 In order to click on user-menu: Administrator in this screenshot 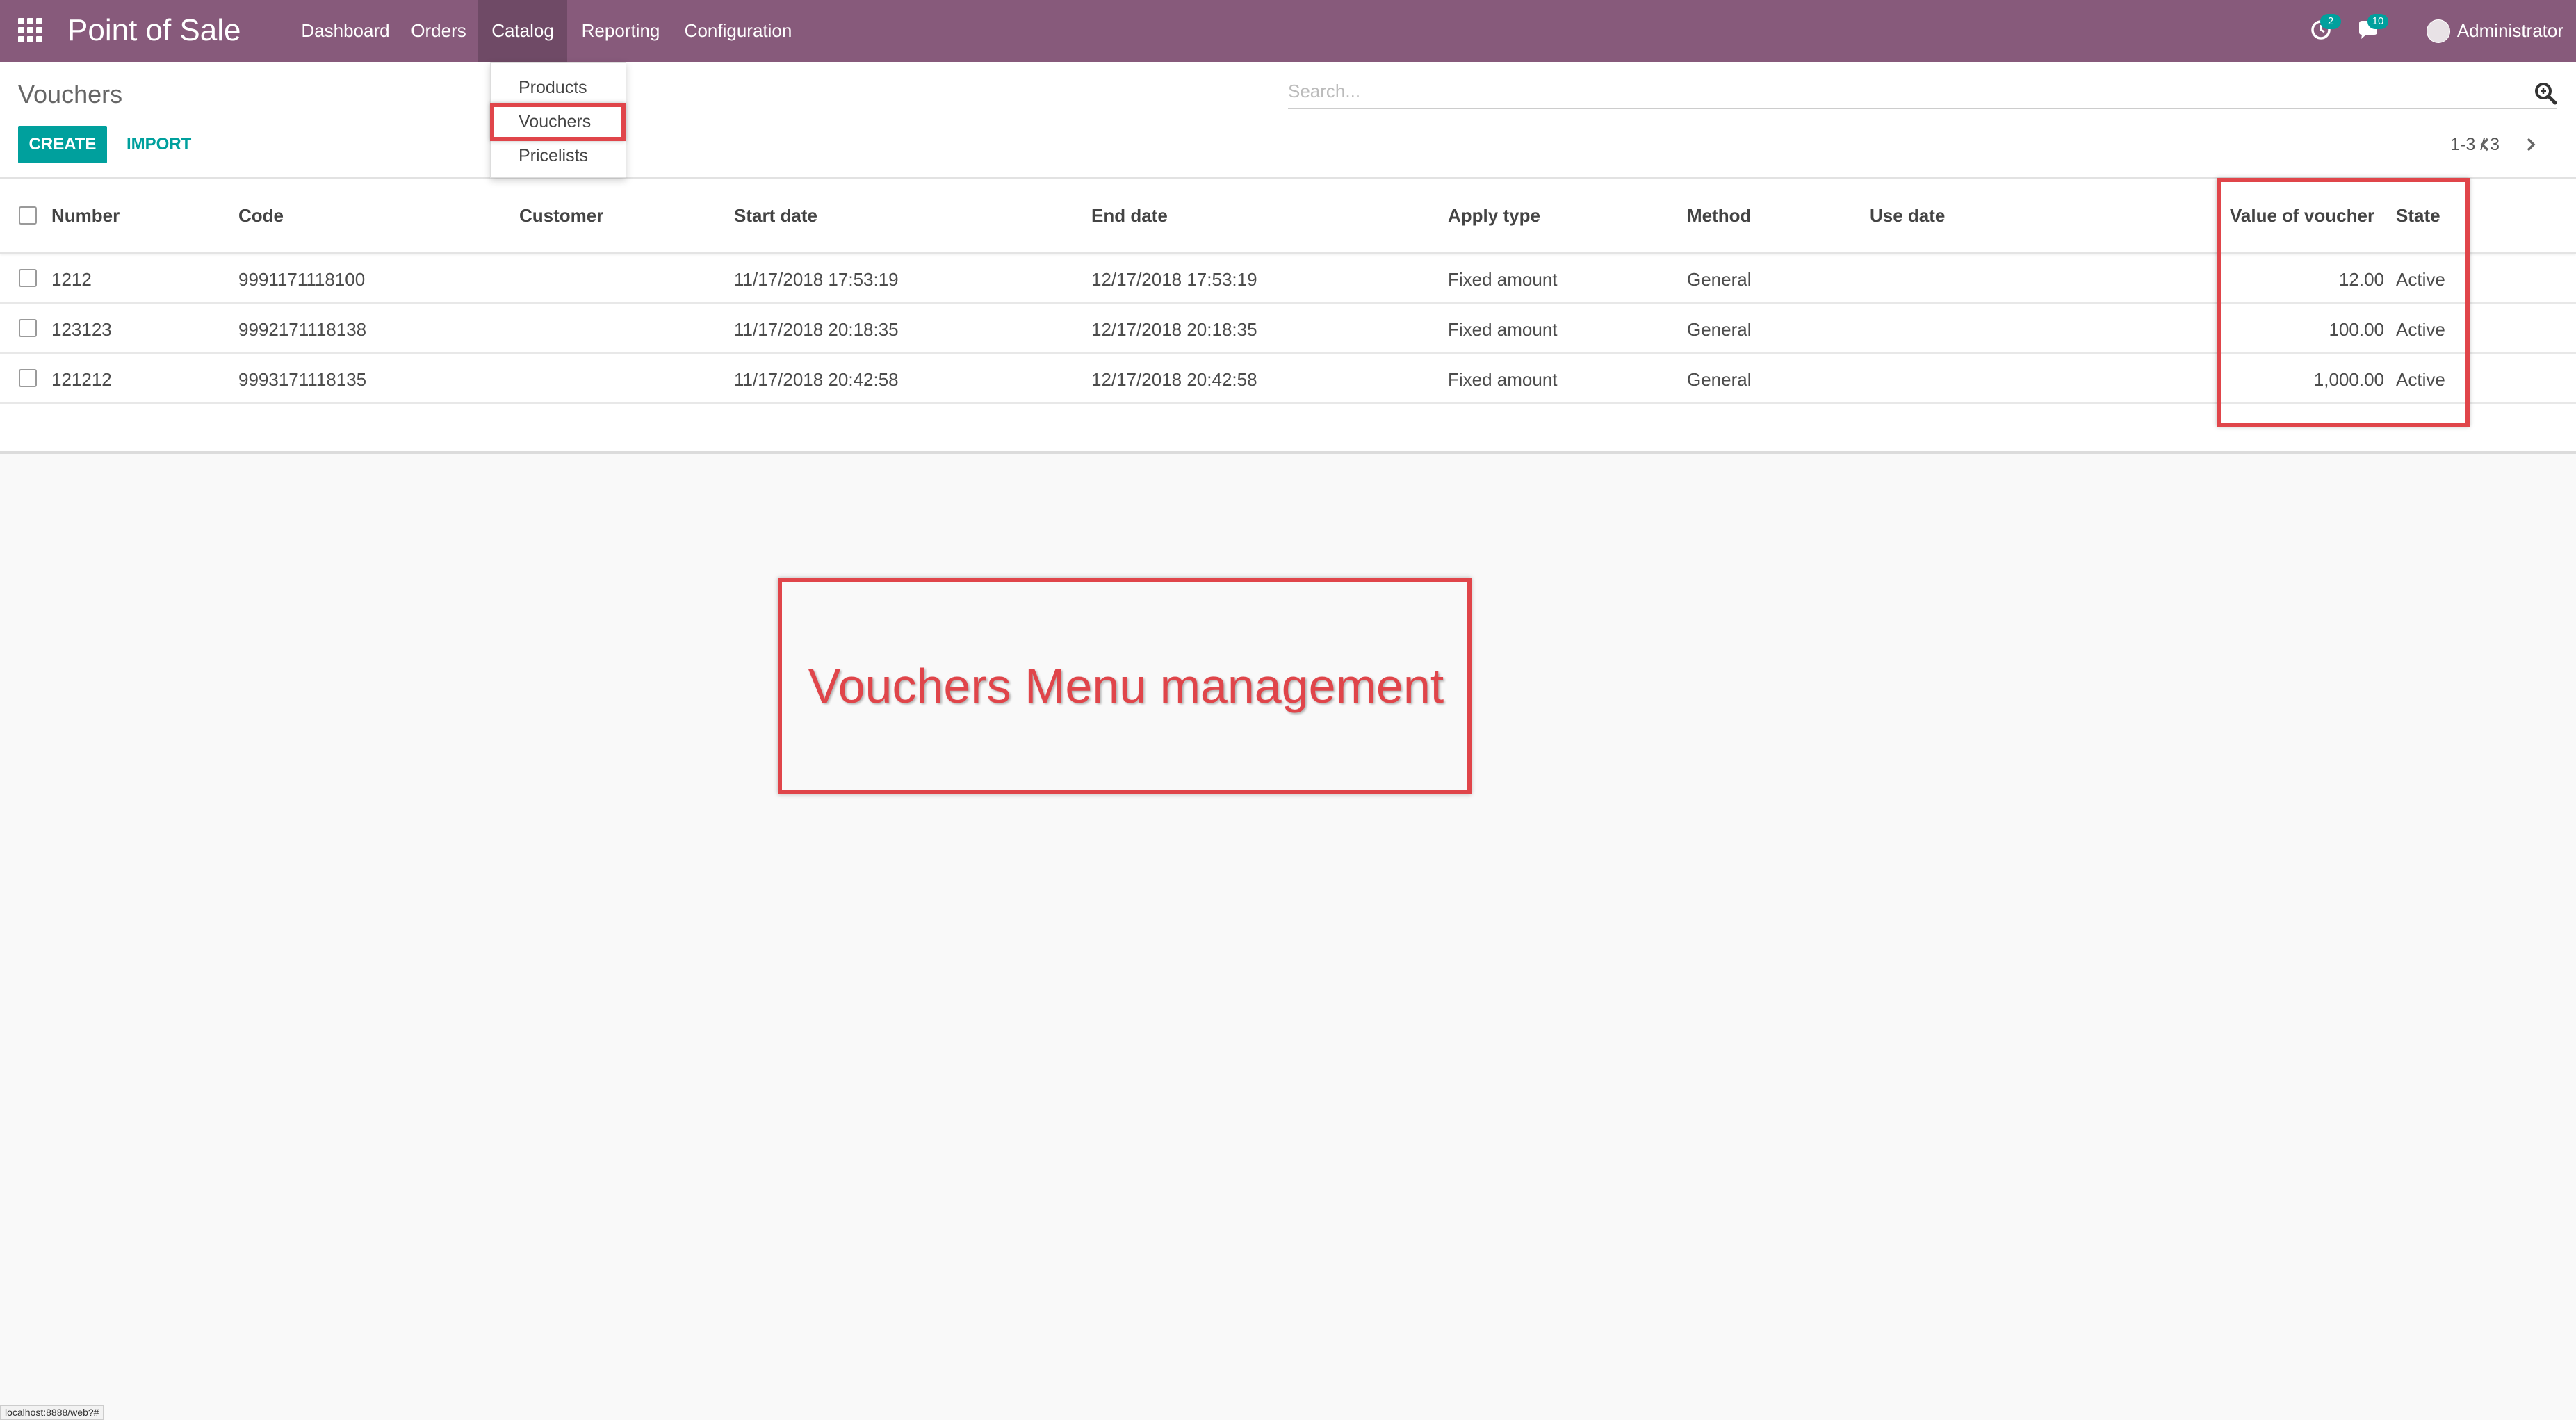, I will do `click(2494, 31)`.